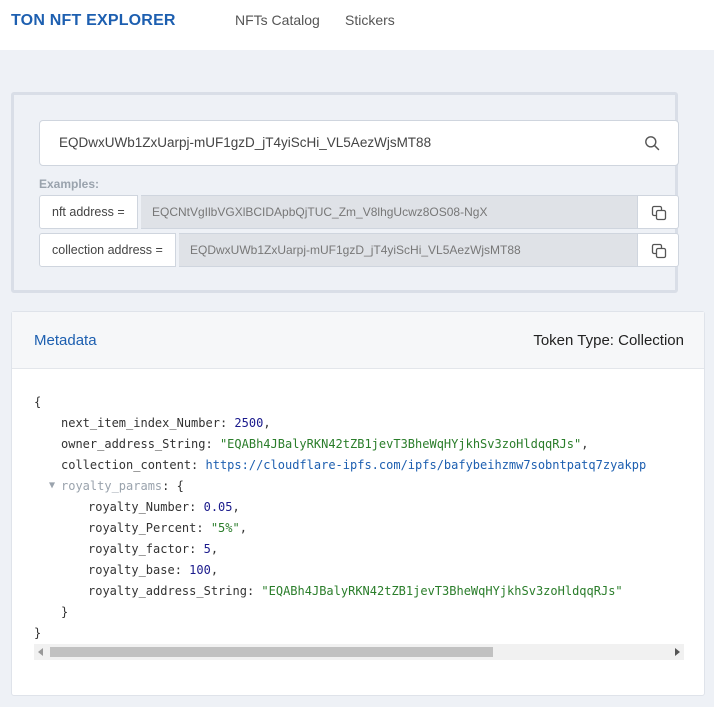 This screenshot has width=714, height=707. I want to click on example-tag-nft: nft address =, so click(88, 212).